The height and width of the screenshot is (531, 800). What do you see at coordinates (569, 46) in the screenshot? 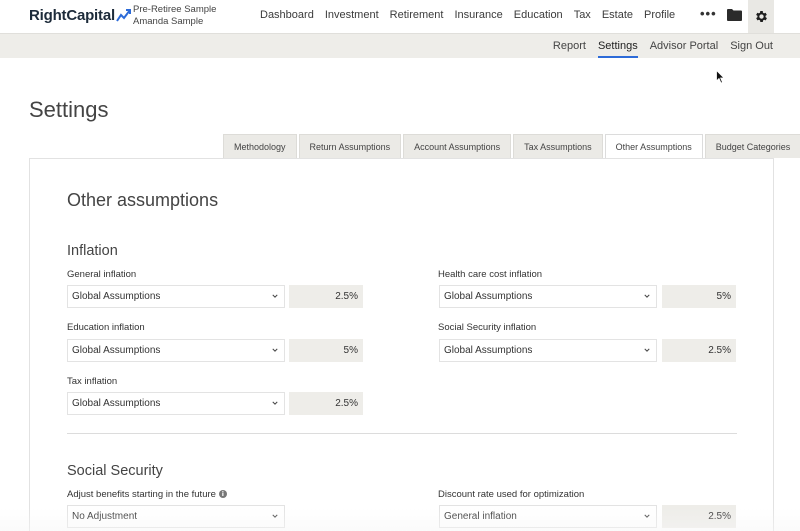
I see `subnav-report: Report` at bounding box center [569, 46].